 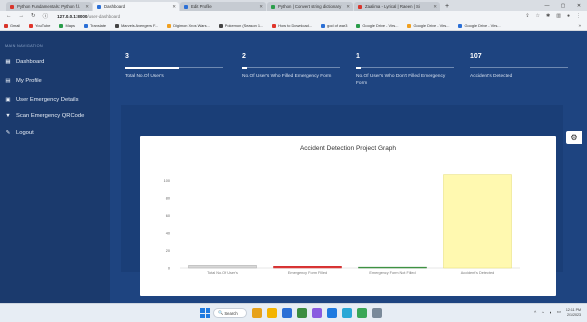 I want to click on sidebar-item-my-profile: ▤ My Profile, so click(x=20, y=81).